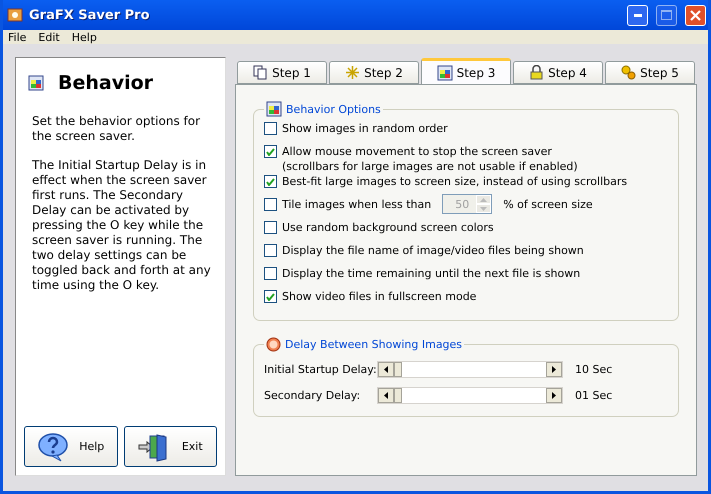 The image size is (711, 494). I want to click on menu-item: File, so click(17, 37).